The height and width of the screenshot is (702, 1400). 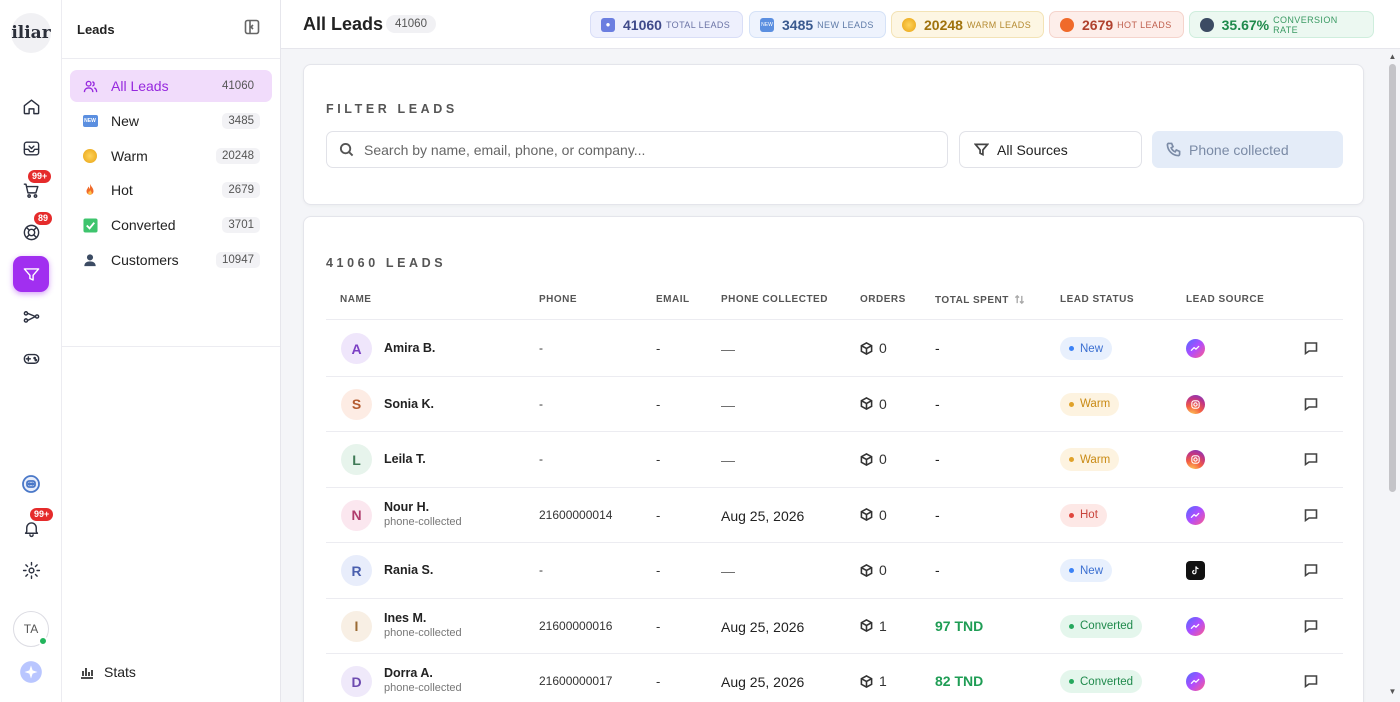 I want to click on filter-icon, so click(x=31, y=274).